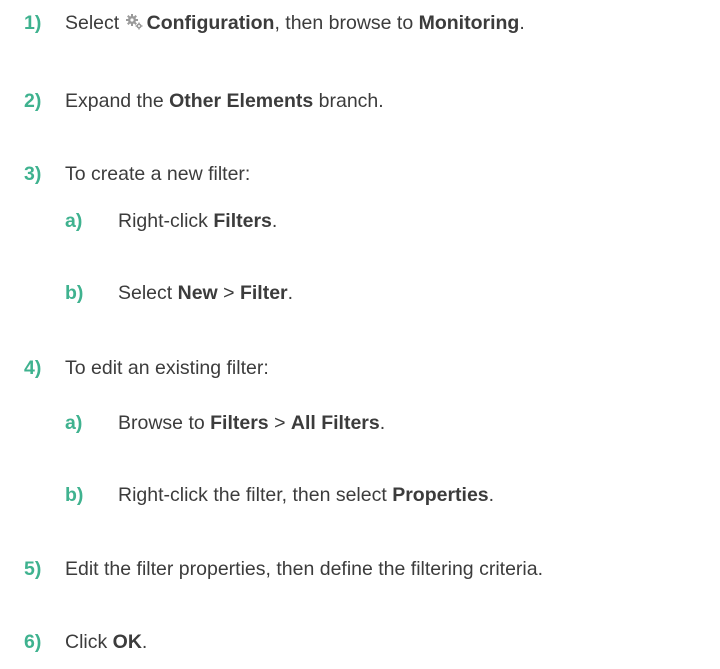  Describe the element at coordinates (33, 23) in the screenshot. I see `step-number: 1)` at that location.